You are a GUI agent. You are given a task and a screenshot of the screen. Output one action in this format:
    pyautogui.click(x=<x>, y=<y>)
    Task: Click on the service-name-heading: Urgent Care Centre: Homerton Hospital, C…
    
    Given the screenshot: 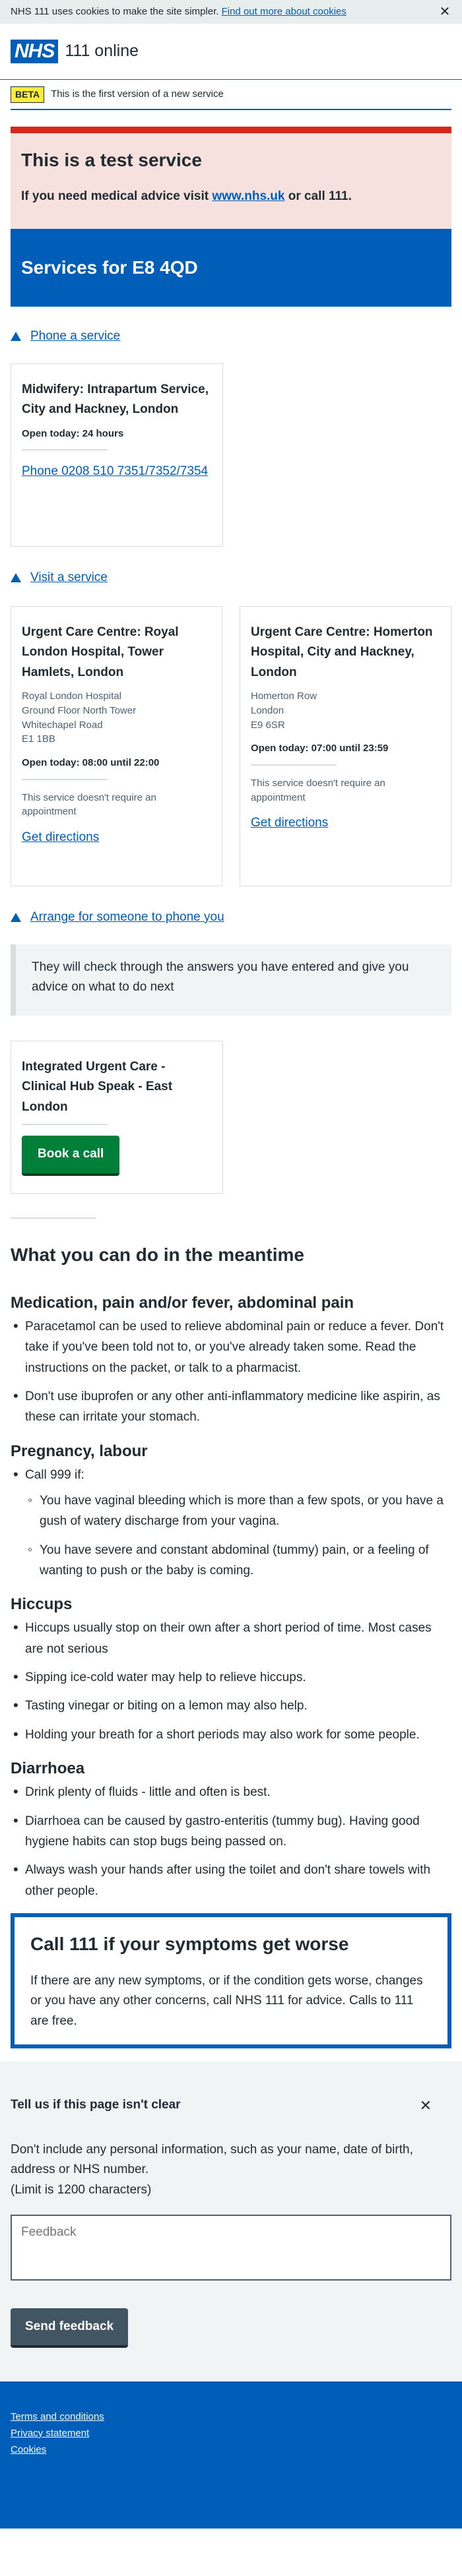 What is the action you would take?
    pyautogui.click(x=342, y=652)
    